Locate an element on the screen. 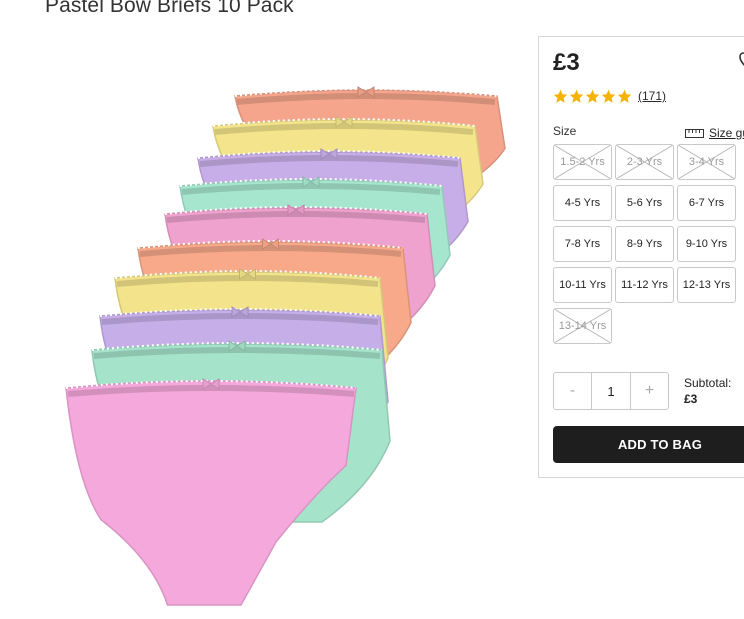 The image size is (744, 619). size-label: Size is located at coordinates (565, 131).